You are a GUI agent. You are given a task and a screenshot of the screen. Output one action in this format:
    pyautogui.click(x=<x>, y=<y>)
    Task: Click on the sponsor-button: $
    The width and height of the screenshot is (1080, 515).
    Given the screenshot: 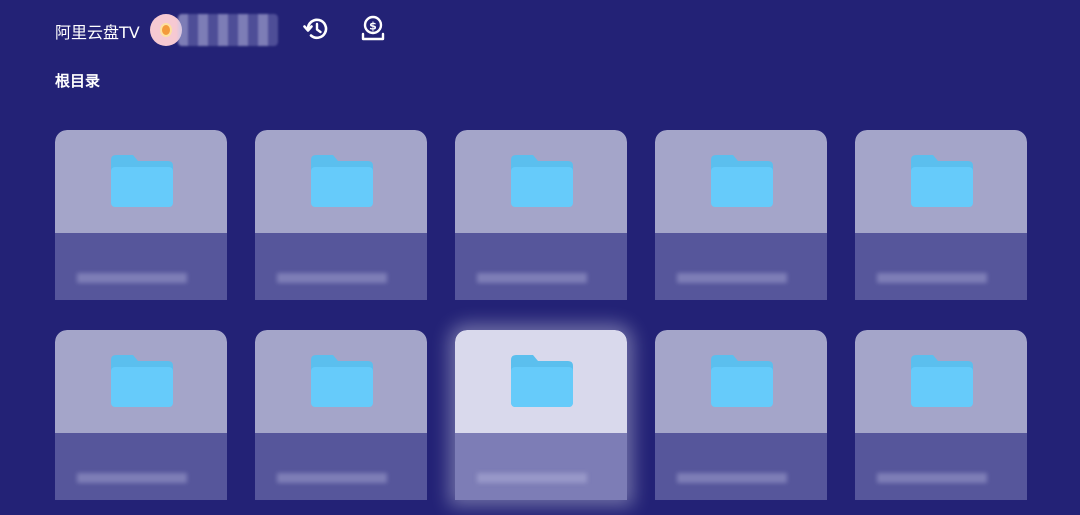 What is the action you would take?
    pyautogui.click(x=373, y=29)
    